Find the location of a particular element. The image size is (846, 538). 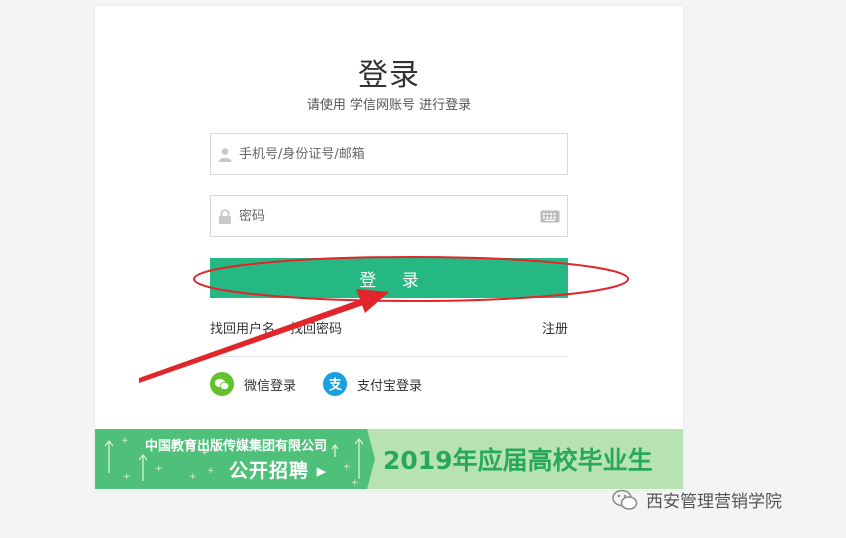

watermark-text: 西安管理营销学院 is located at coordinates (714, 502).